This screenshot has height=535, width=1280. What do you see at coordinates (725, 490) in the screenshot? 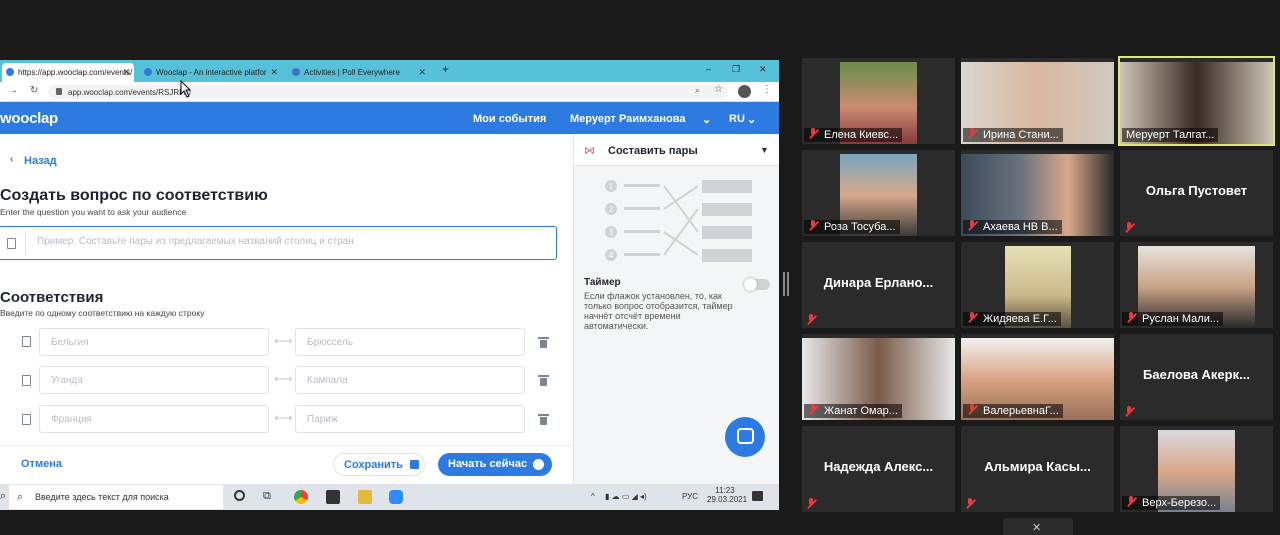
I see `clock-time: 11:23` at bounding box center [725, 490].